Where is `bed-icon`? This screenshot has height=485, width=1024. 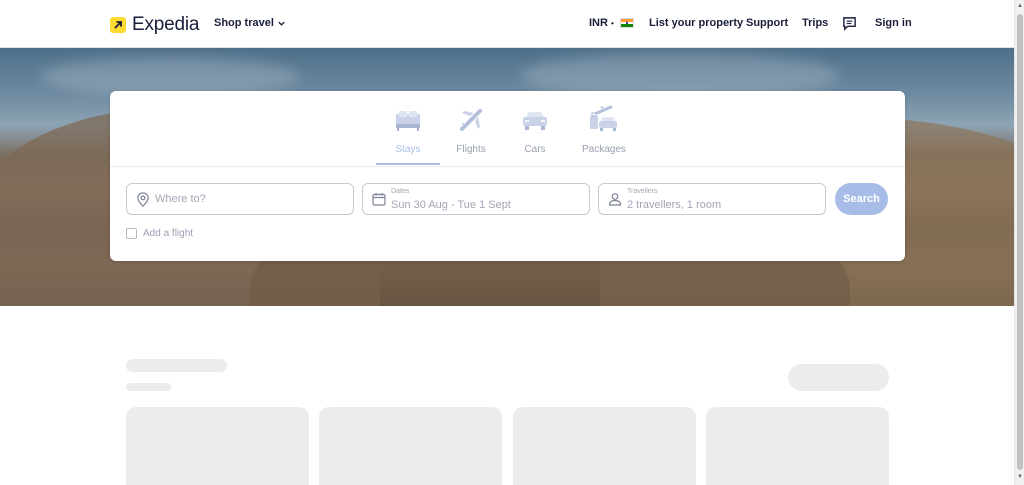
bed-icon is located at coordinates (408, 121).